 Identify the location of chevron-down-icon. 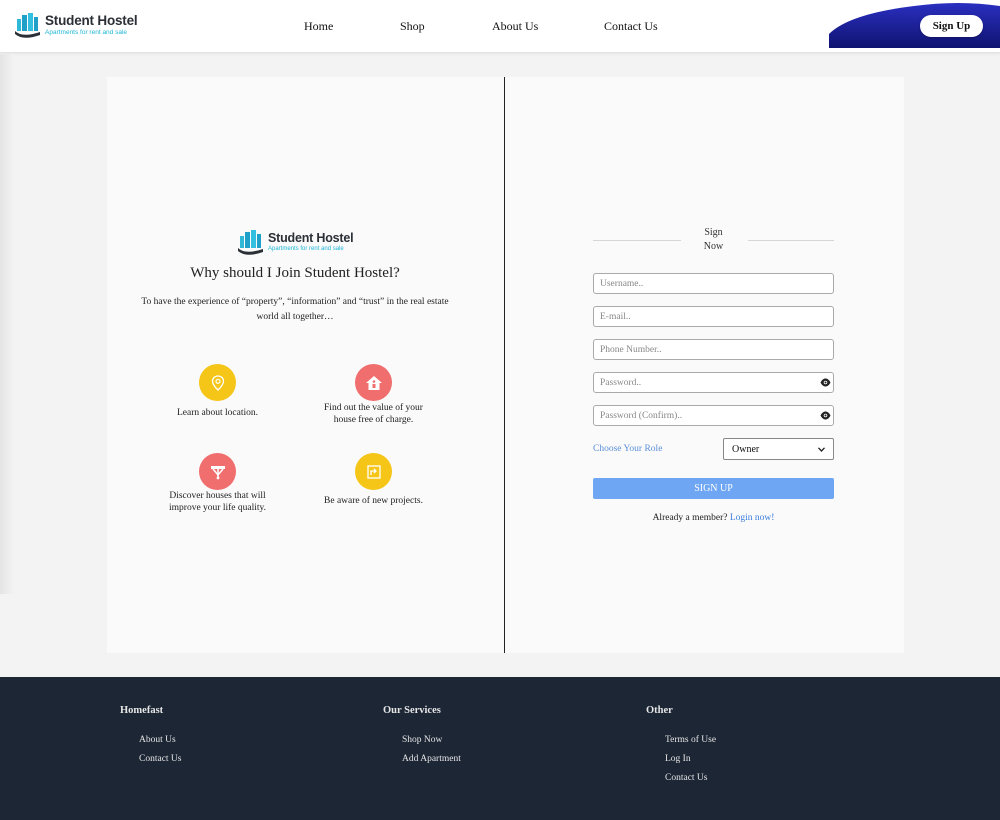
(821, 449).